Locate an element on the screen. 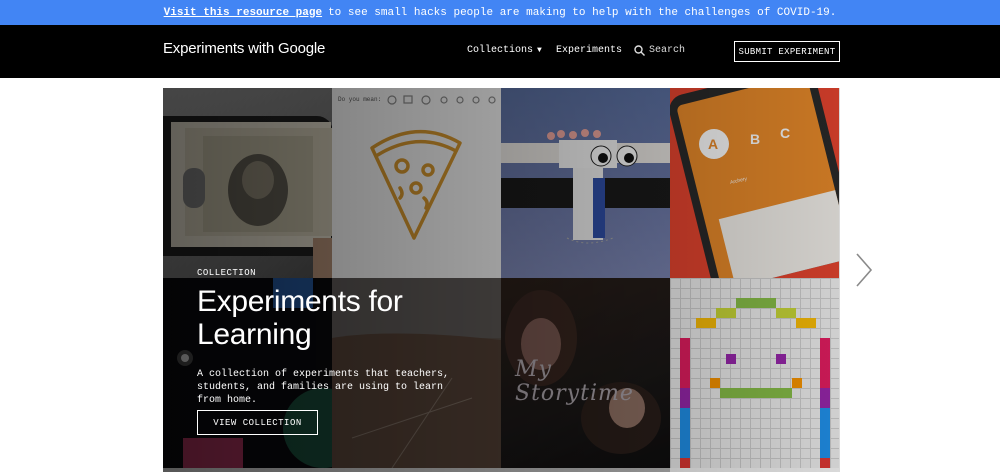 Image resolution: width=1000 pixels, height=472 pixels. googly-eye-robot-image is located at coordinates (585, 183).